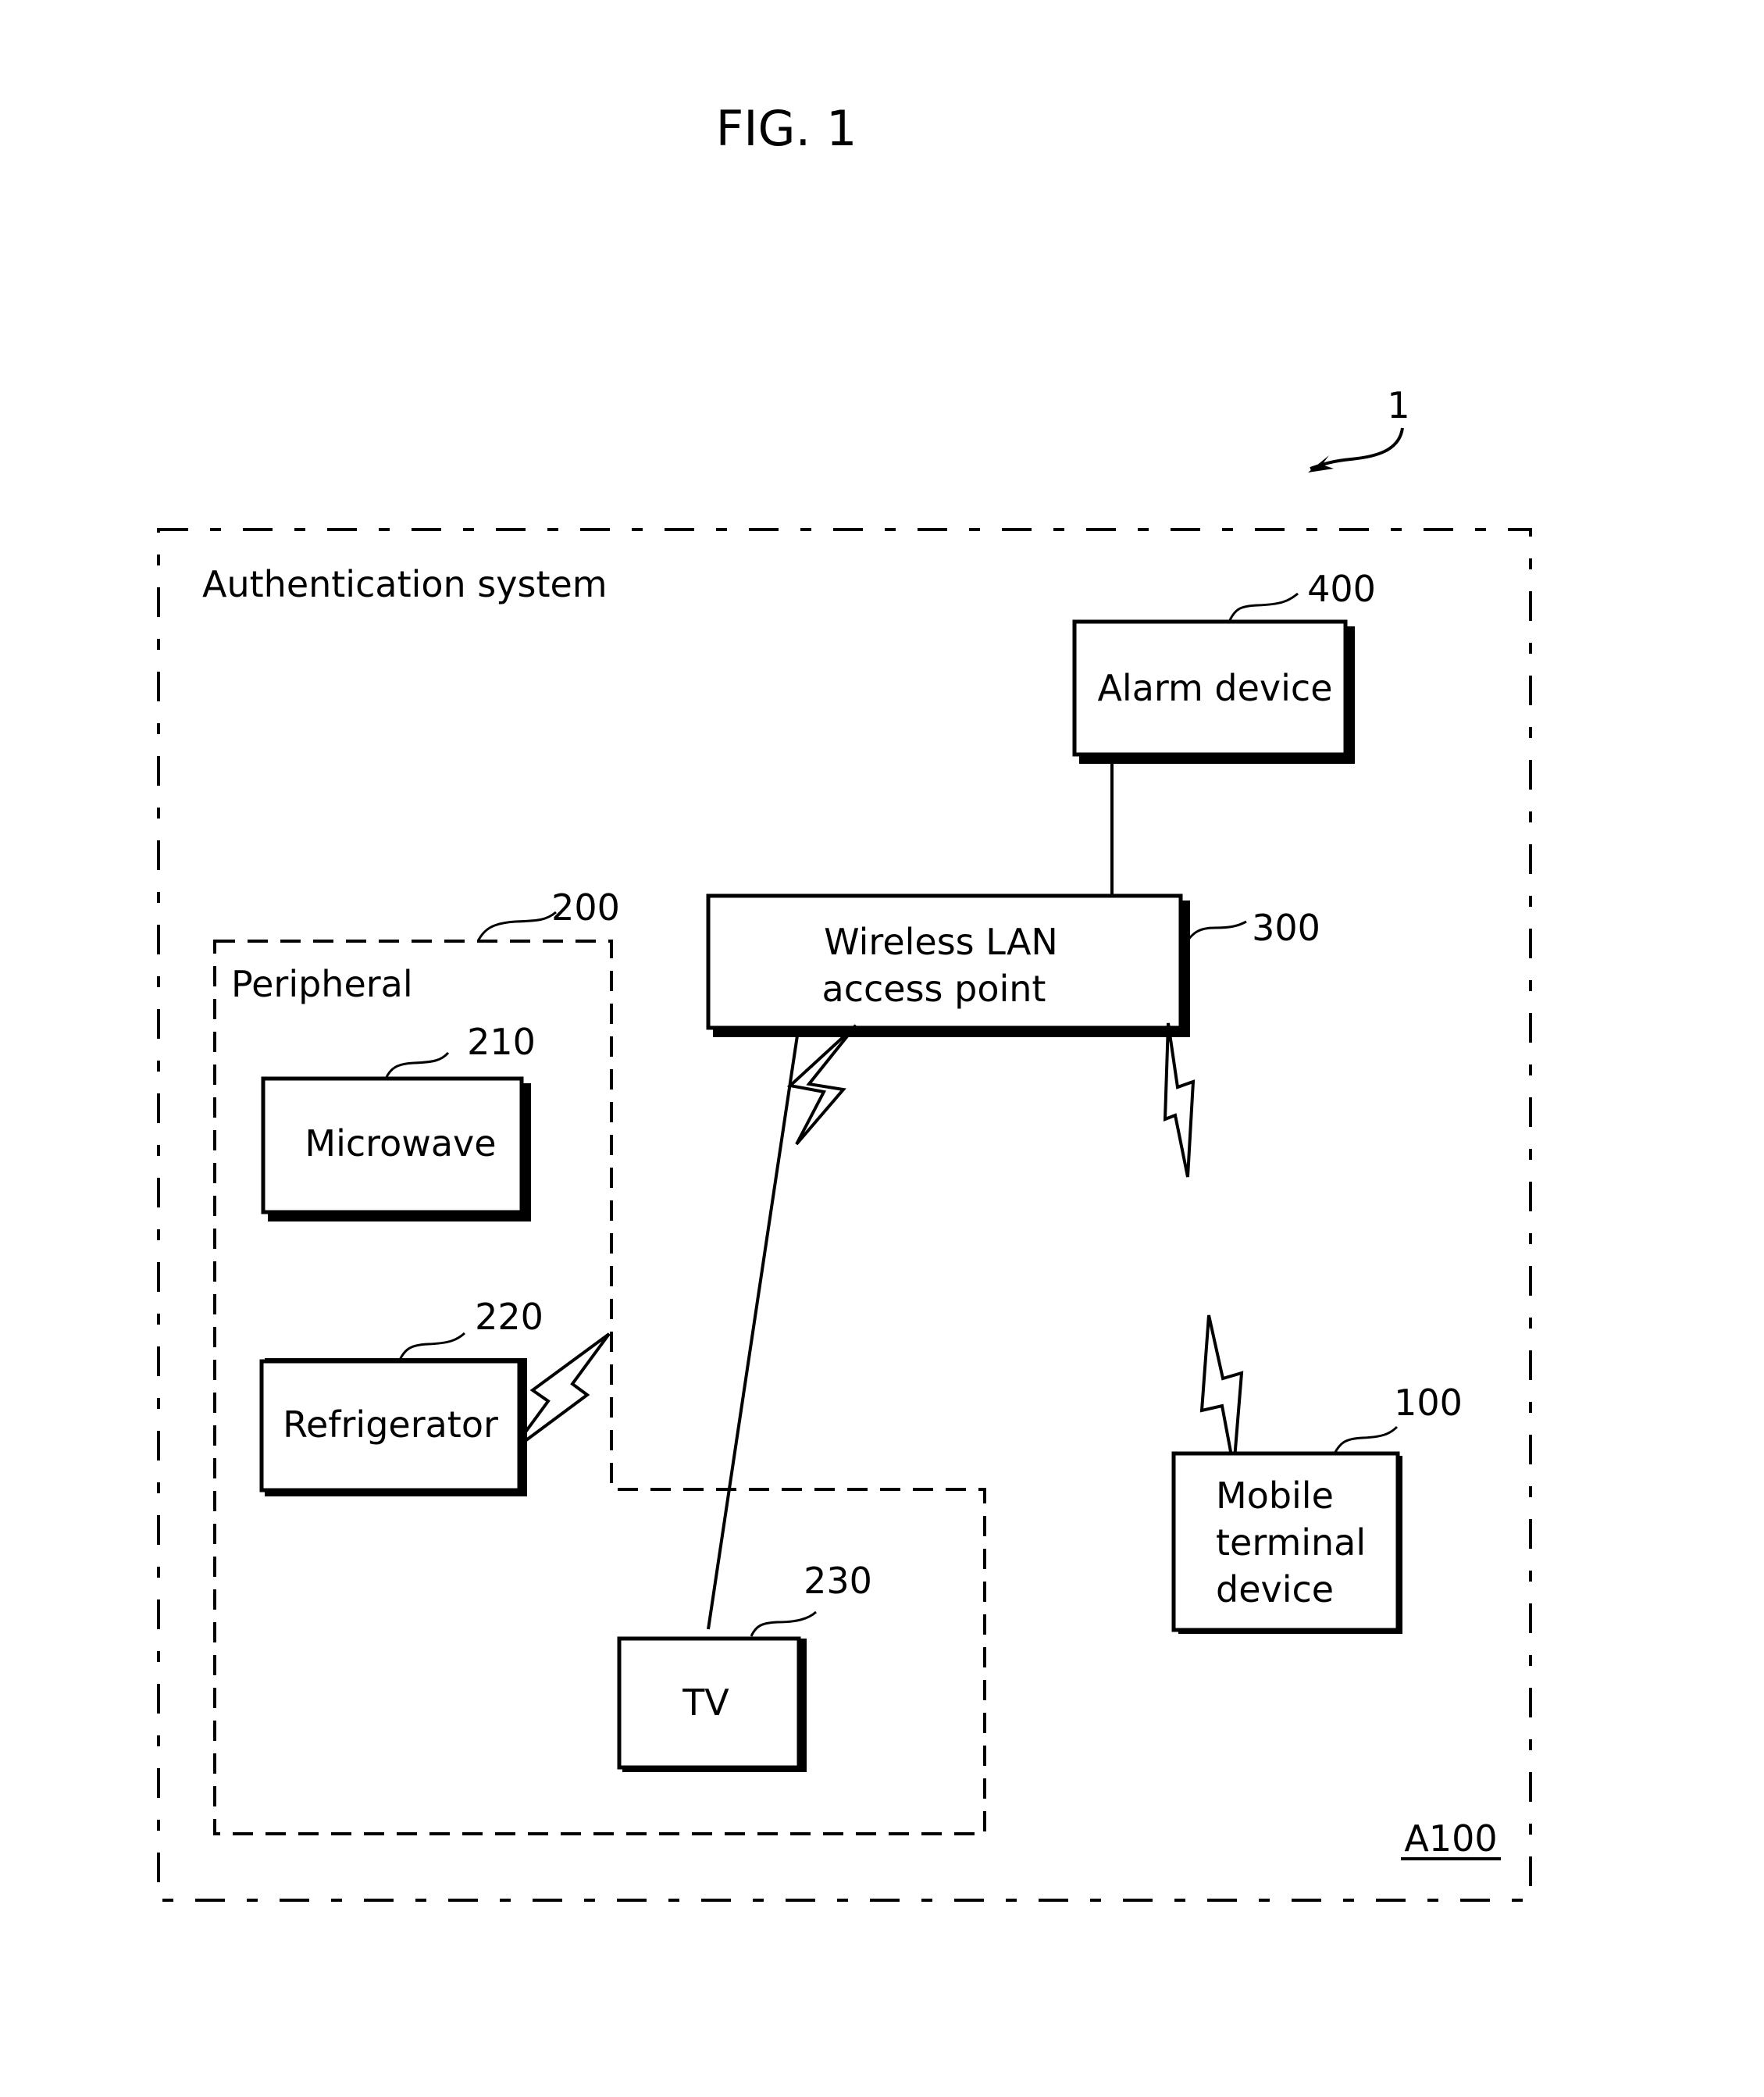  Describe the element at coordinates (516, 926) in the screenshot. I see `peripheral-ref-leader` at that location.